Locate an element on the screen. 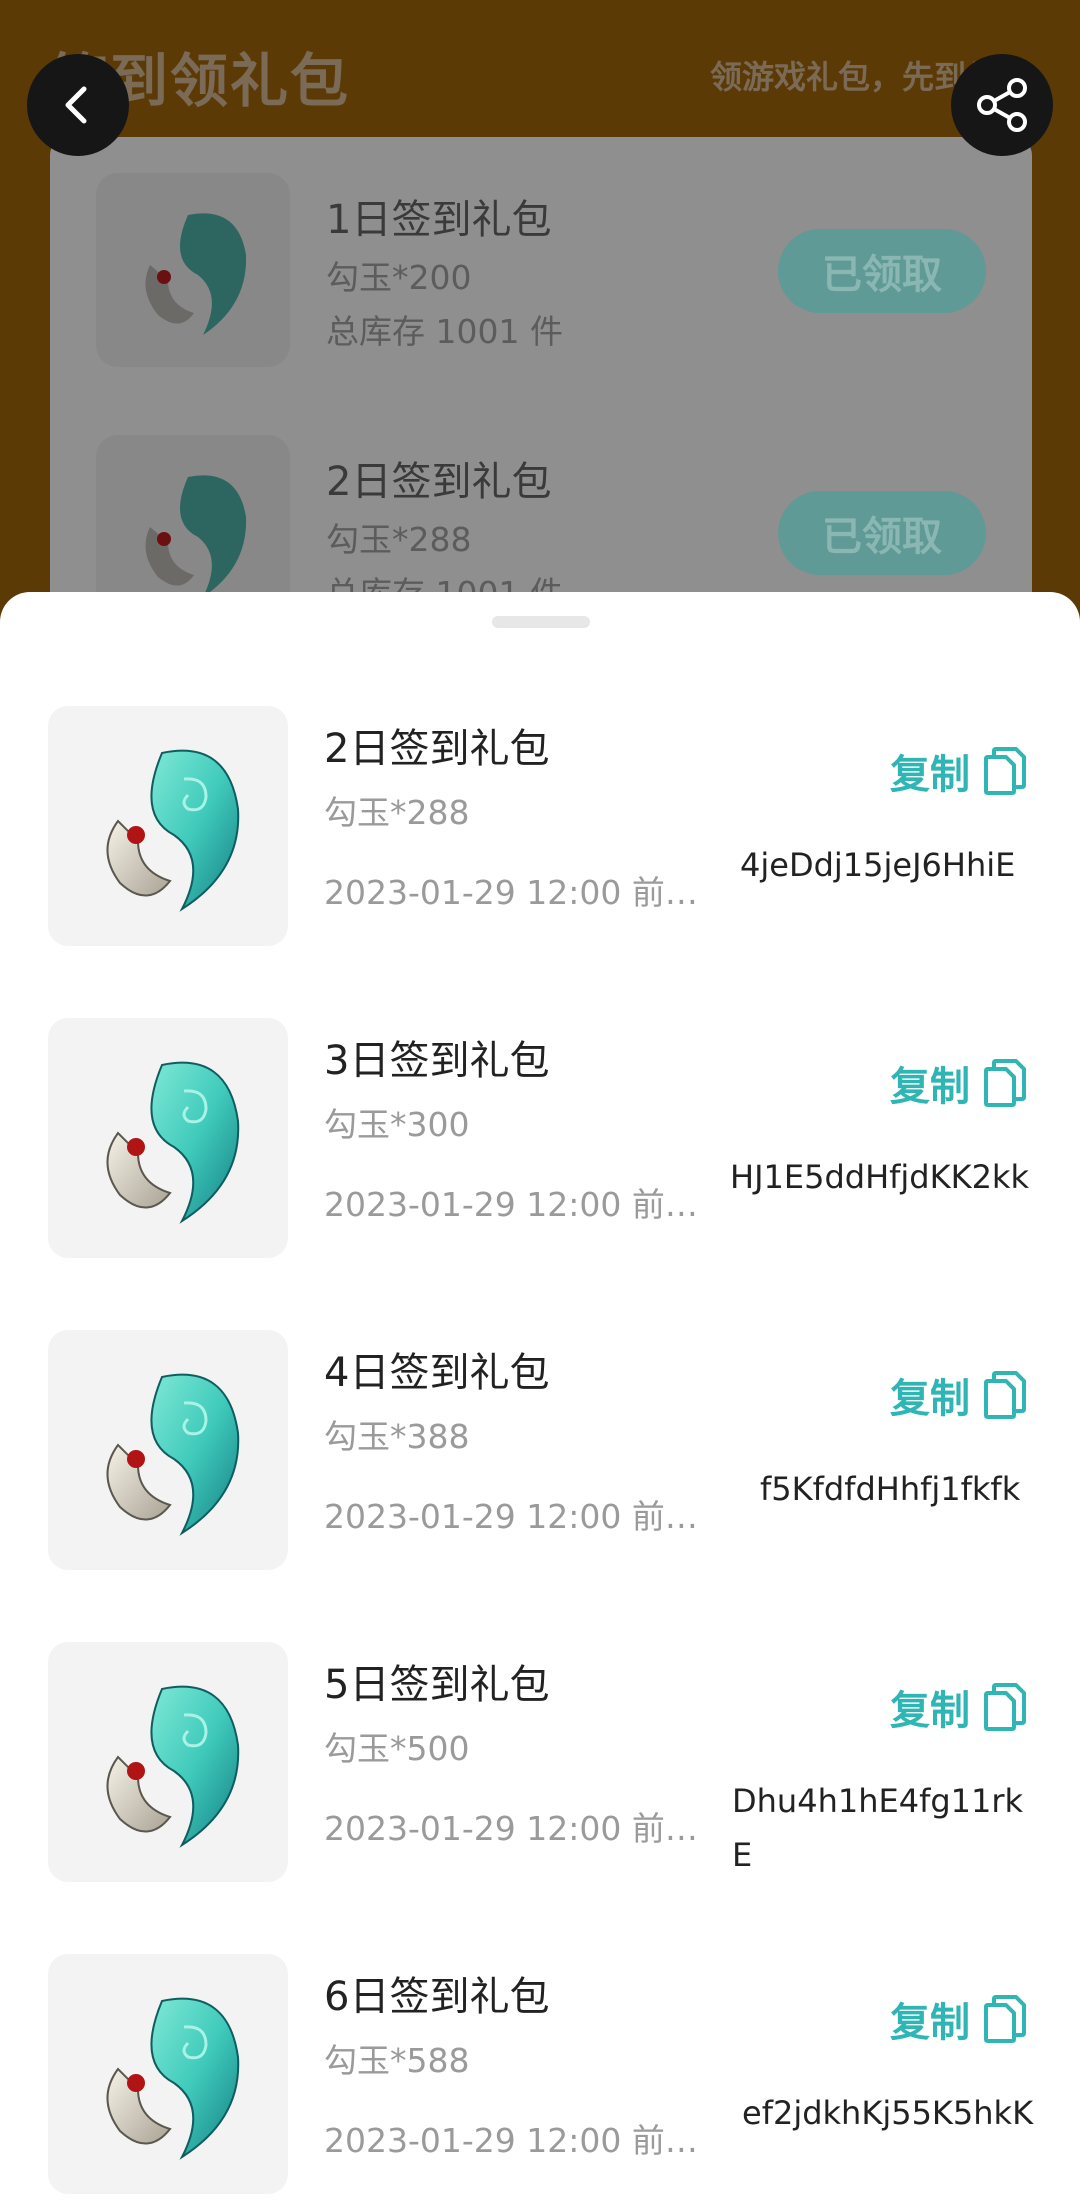 The height and width of the screenshot is (2206, 1080). sheet-drag-handle is located at coordinates (541, 622).